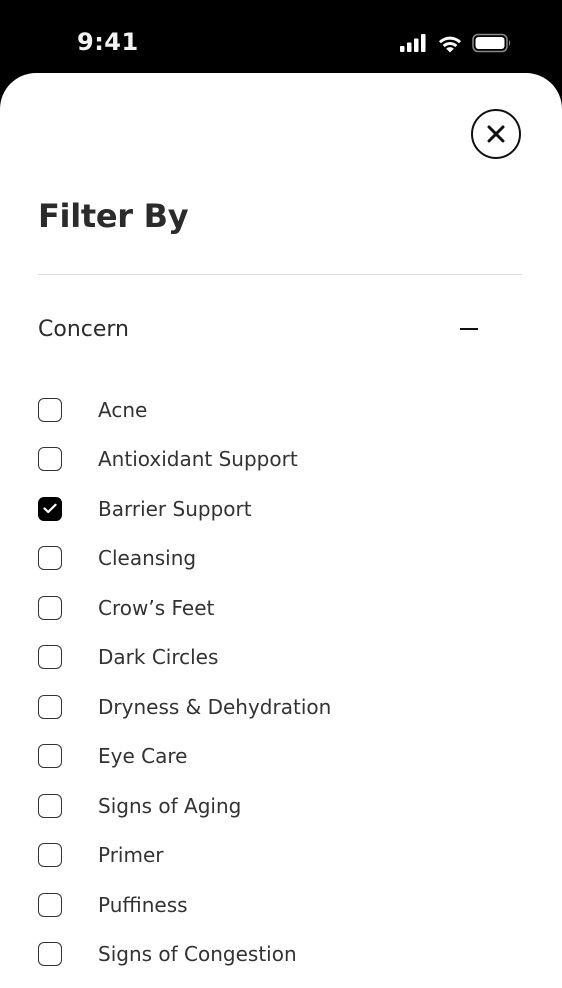  What do you see at coordinates (414, 43) in the screenshot?
I see `cellular-signal-icon` at bounding box center [414, 43].